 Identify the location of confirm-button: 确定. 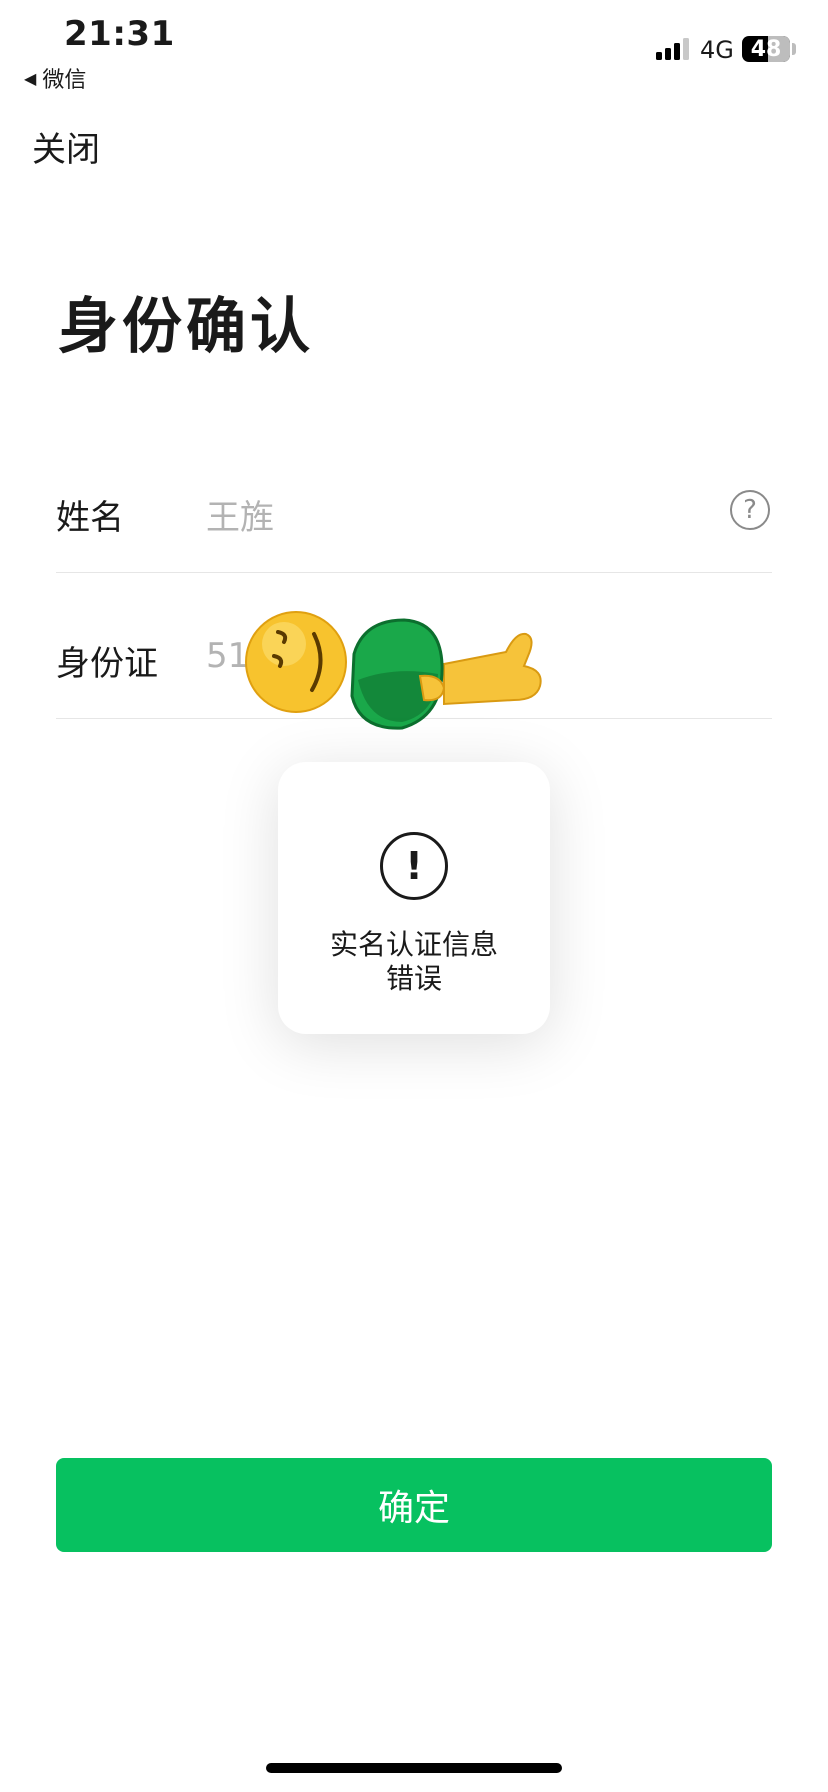
(414, 1505).